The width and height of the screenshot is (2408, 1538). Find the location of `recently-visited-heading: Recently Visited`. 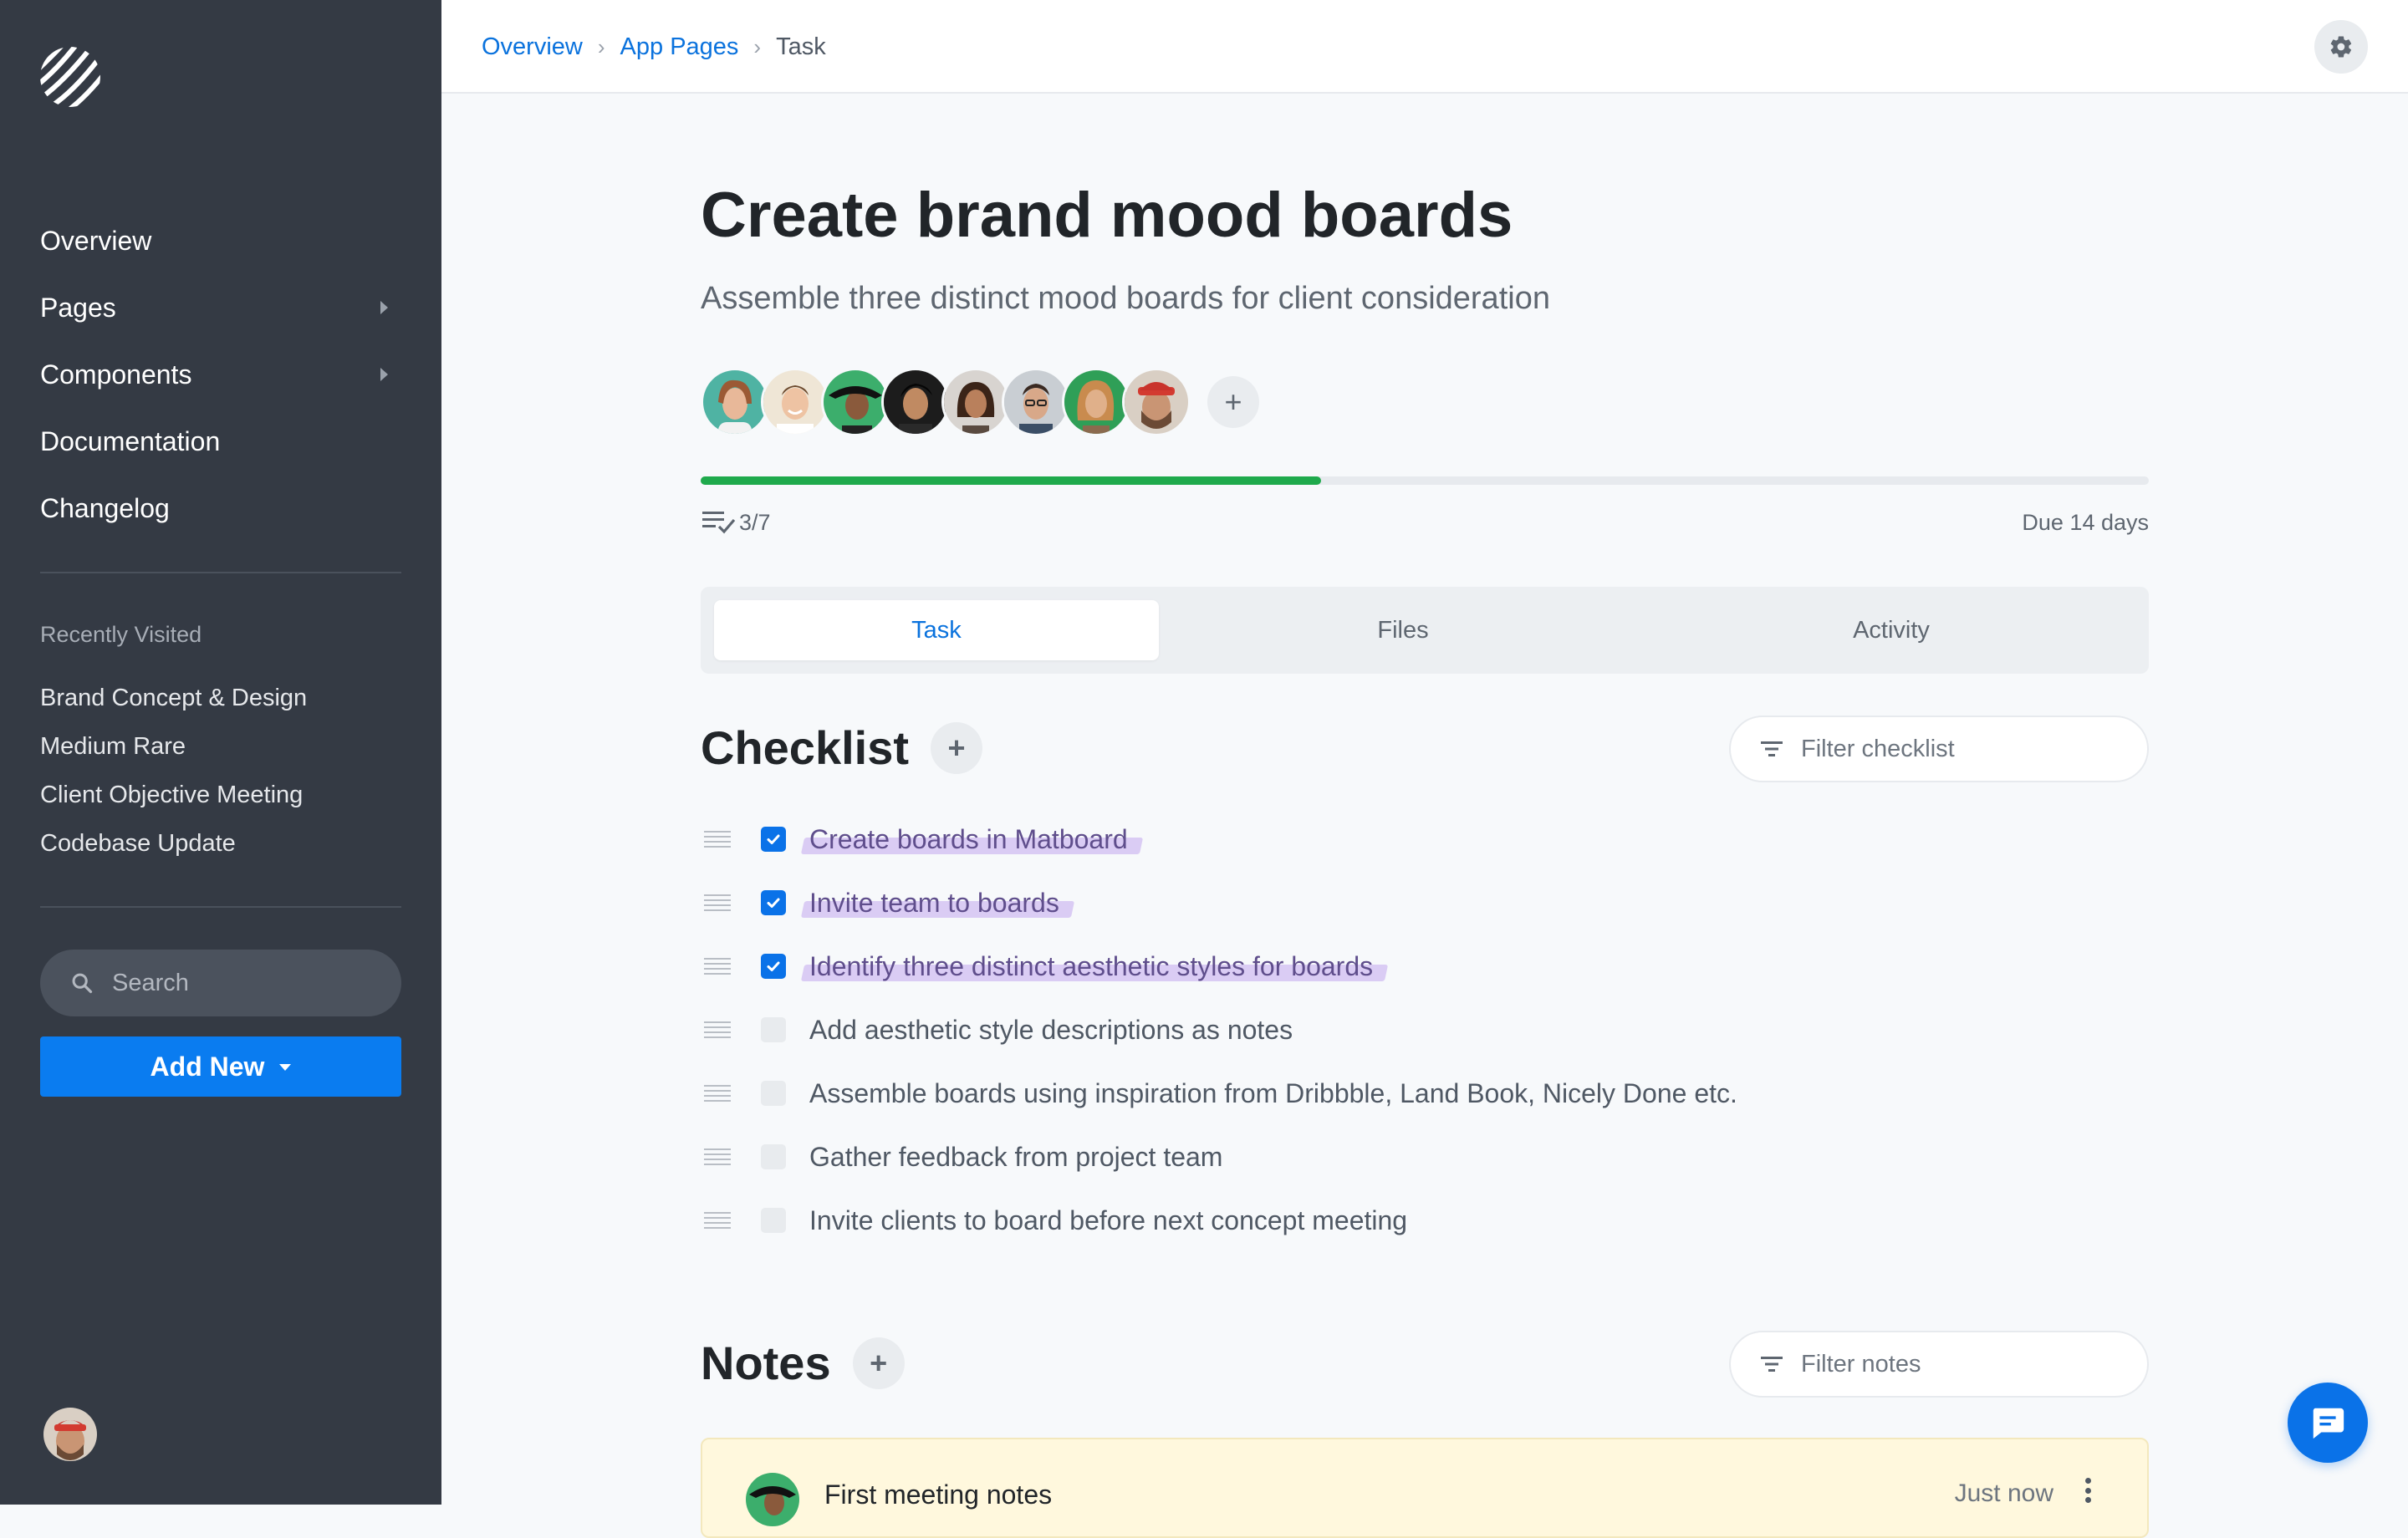

recently-visited-heading: Recently Visited is located at coordinates (121, 634).